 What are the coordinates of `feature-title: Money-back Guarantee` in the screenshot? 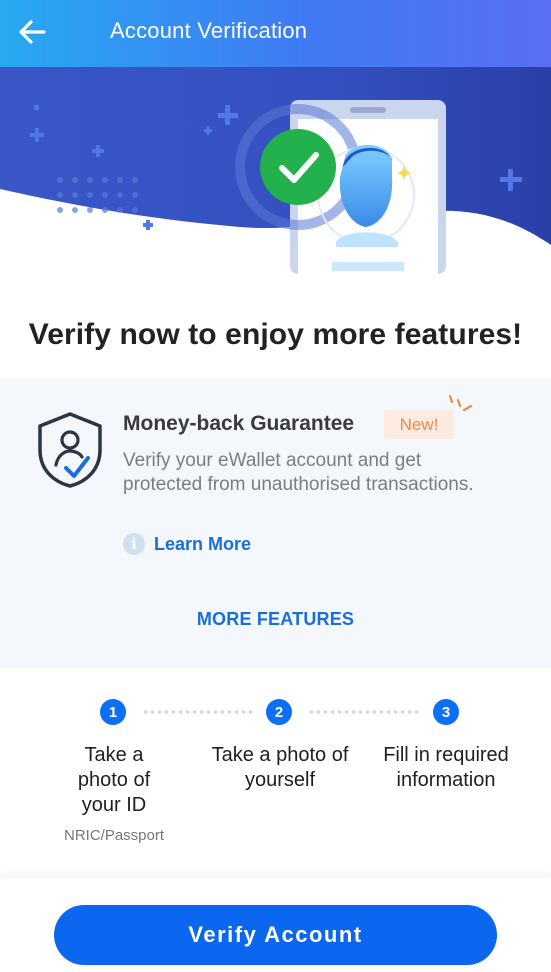 It's located at (239, 423).